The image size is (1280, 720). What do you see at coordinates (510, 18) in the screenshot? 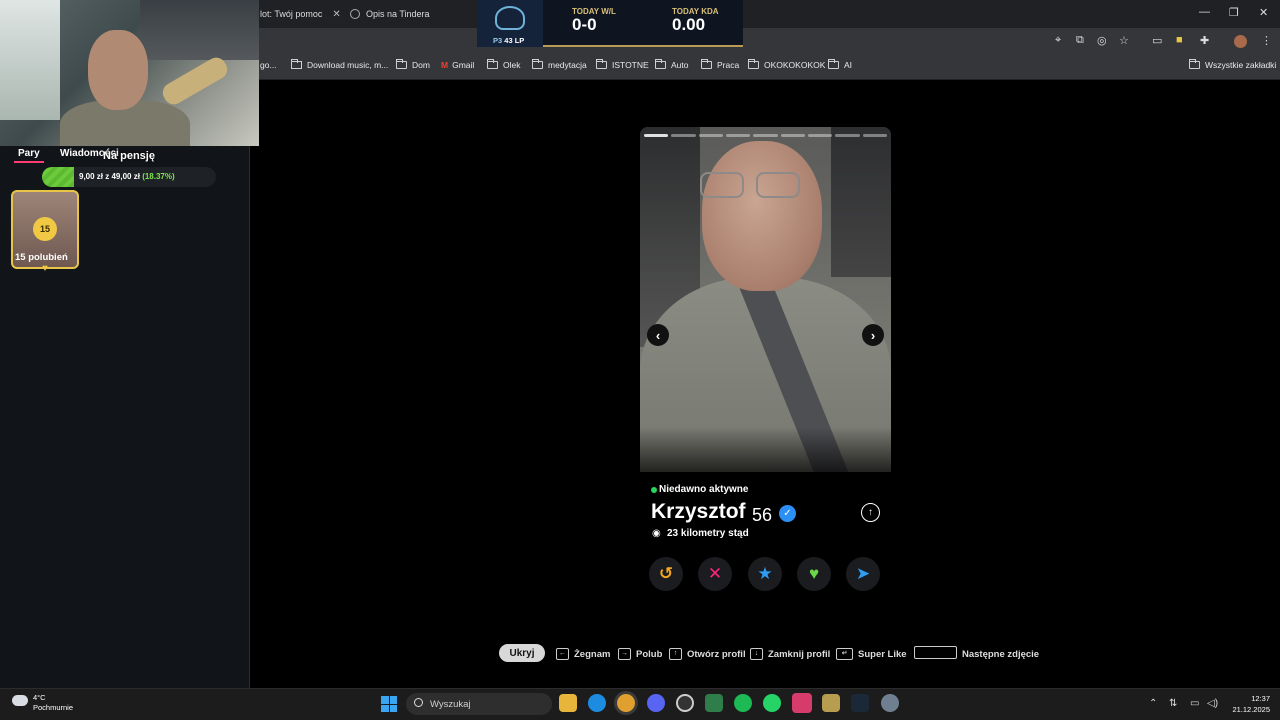
I see `rank-wing-icon` at bounding box center [510, 18].